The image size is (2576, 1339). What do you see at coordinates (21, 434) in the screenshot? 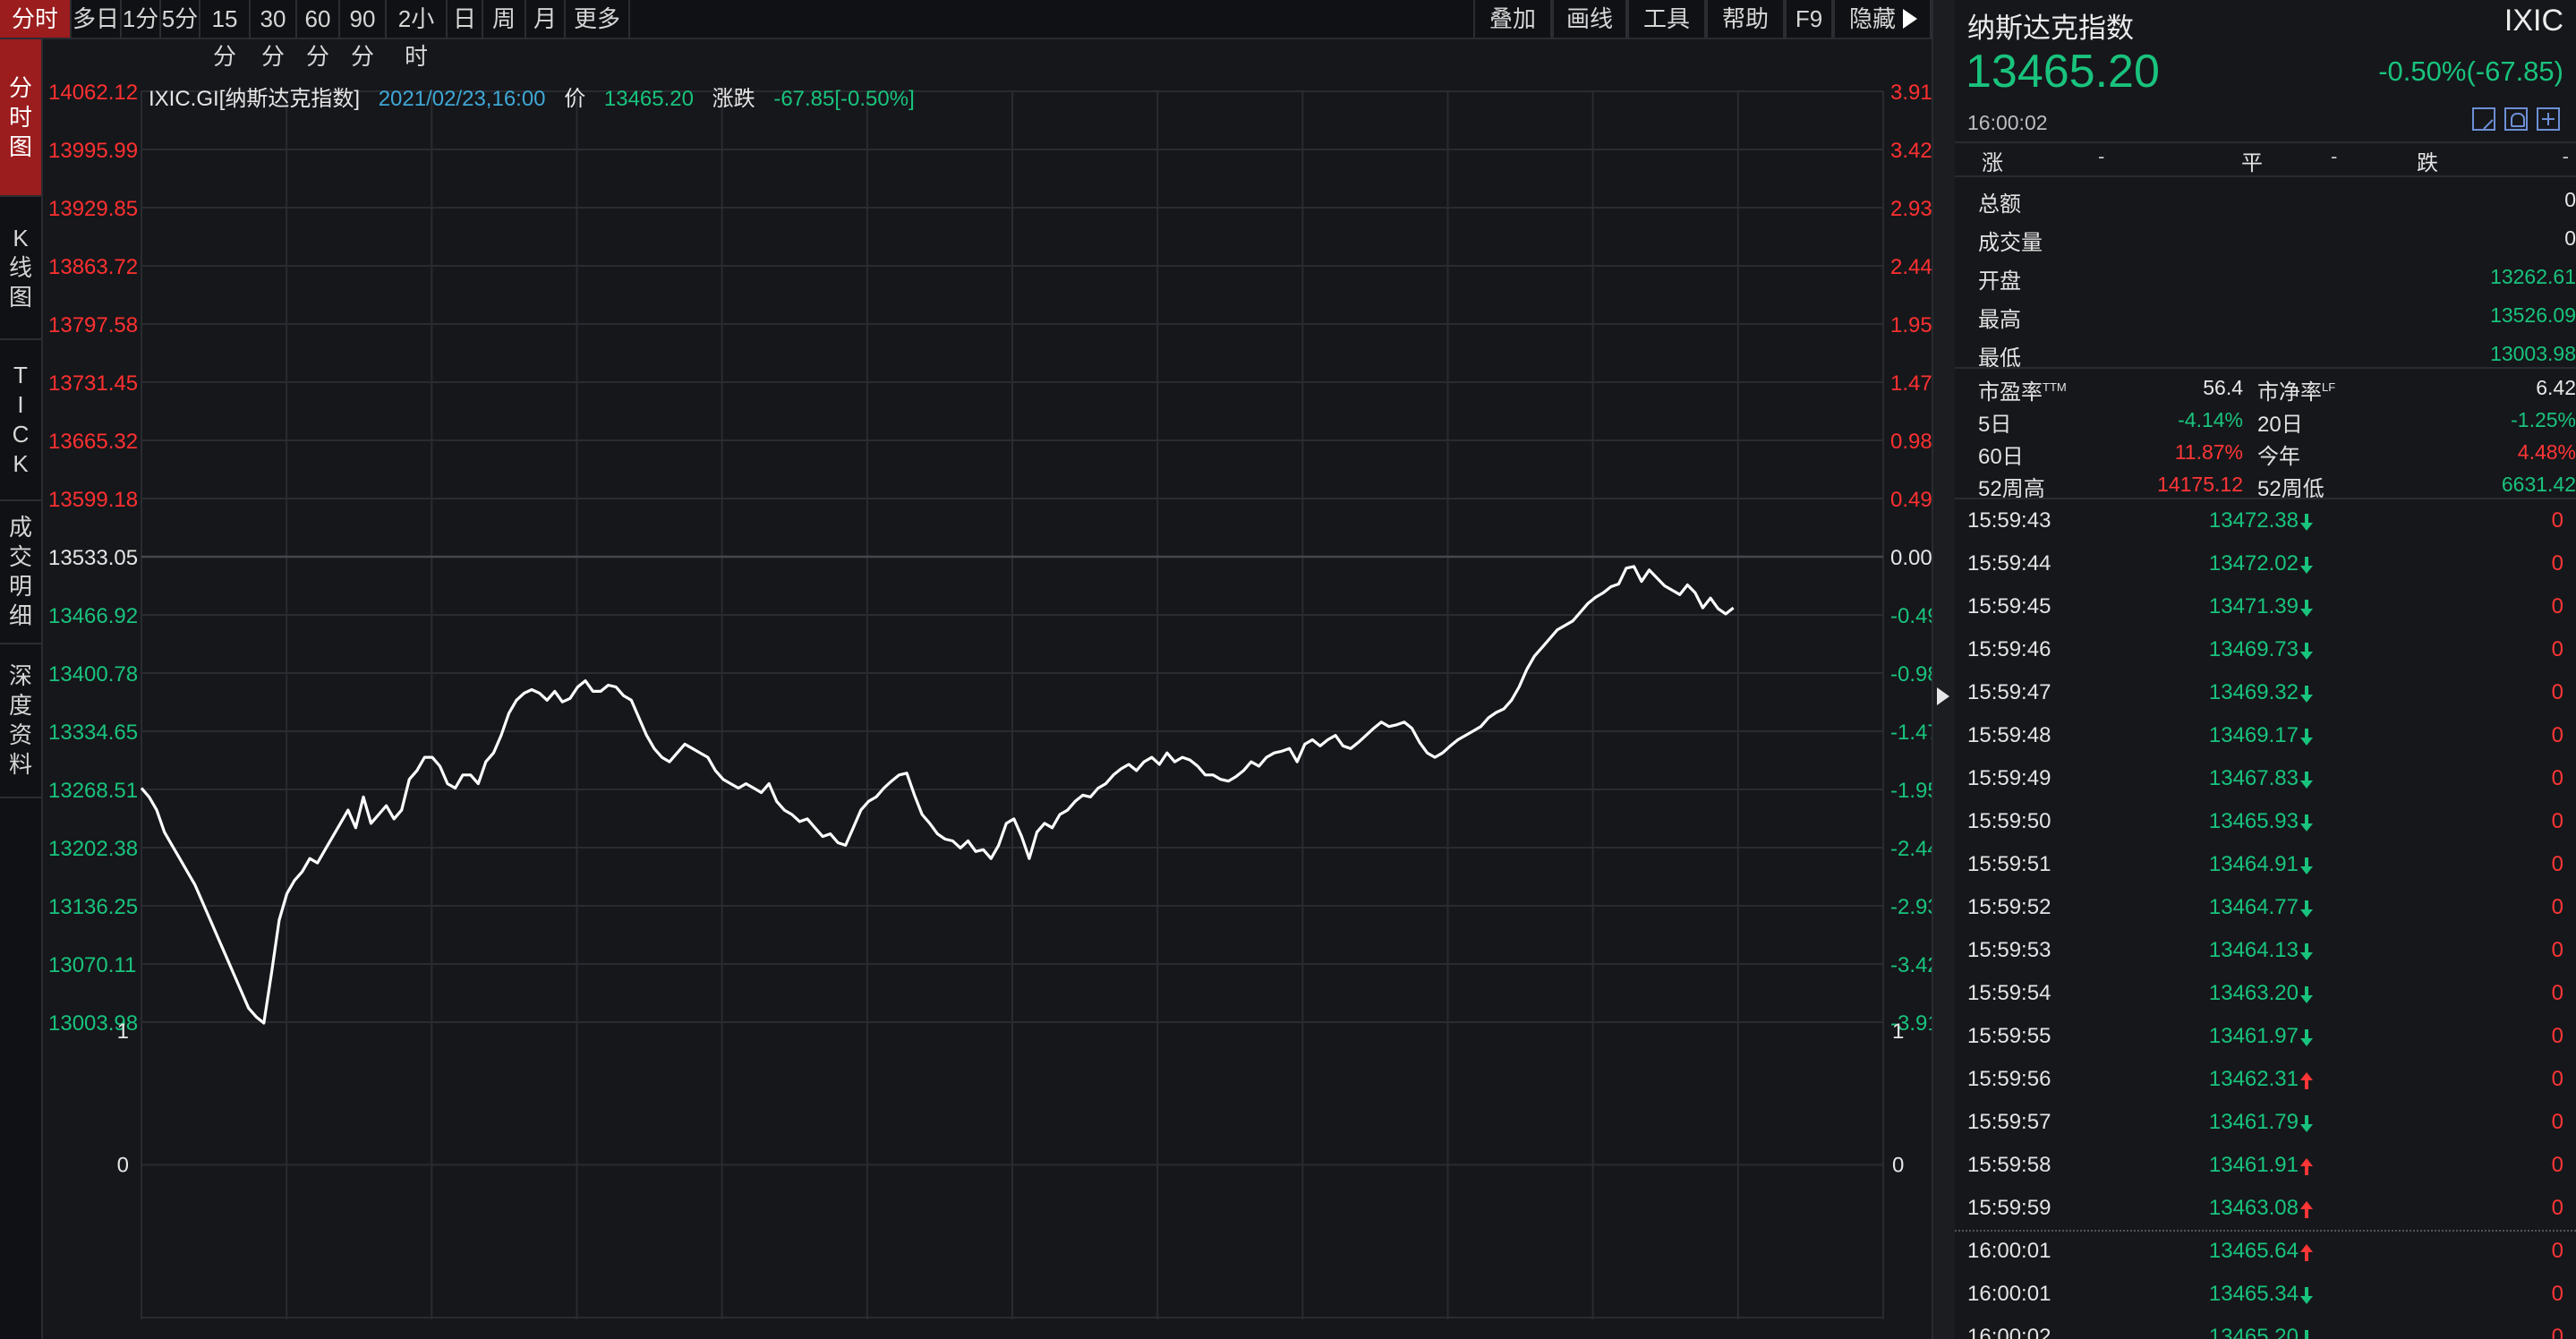
I see `view-tab-char: C` at bounding box center [21, 434].